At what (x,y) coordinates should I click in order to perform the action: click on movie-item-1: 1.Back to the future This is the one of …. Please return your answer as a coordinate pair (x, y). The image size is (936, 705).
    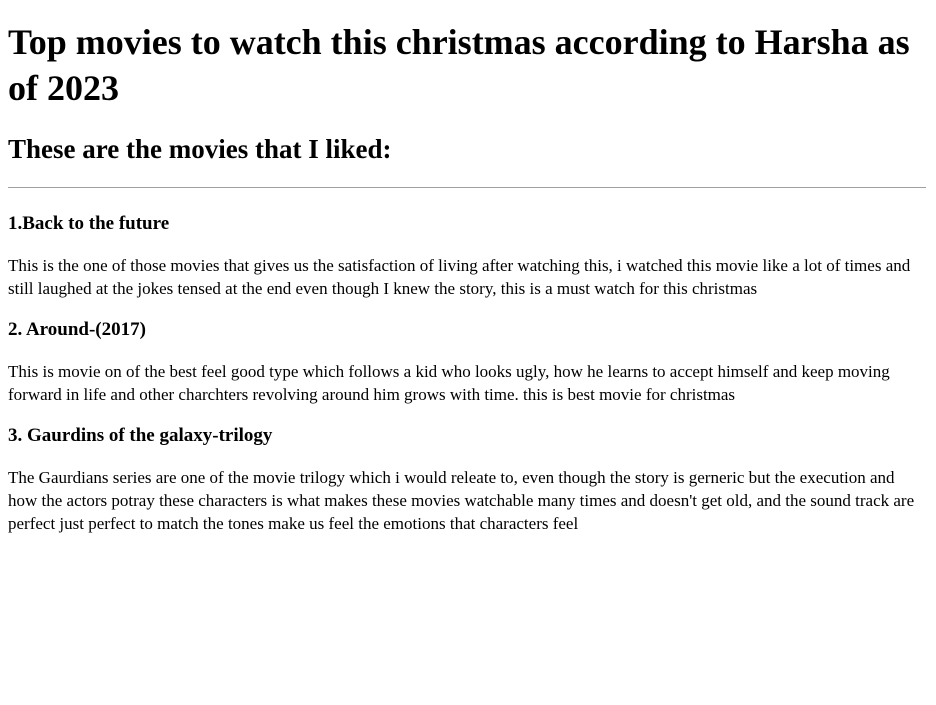
    Looking at the image, I should click on (468, 256).